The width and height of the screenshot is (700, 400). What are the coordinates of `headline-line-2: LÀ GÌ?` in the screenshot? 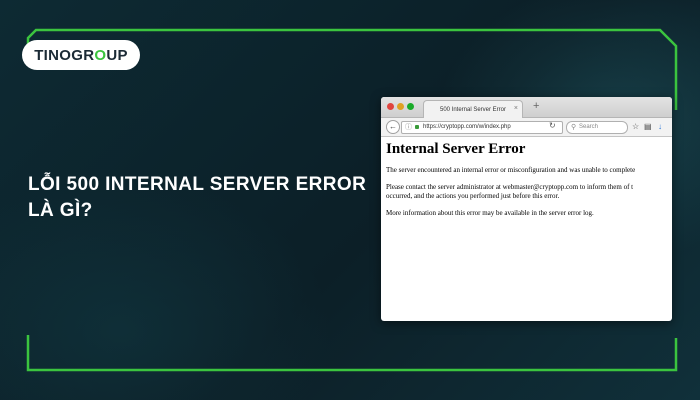 It's located at (60, 210).